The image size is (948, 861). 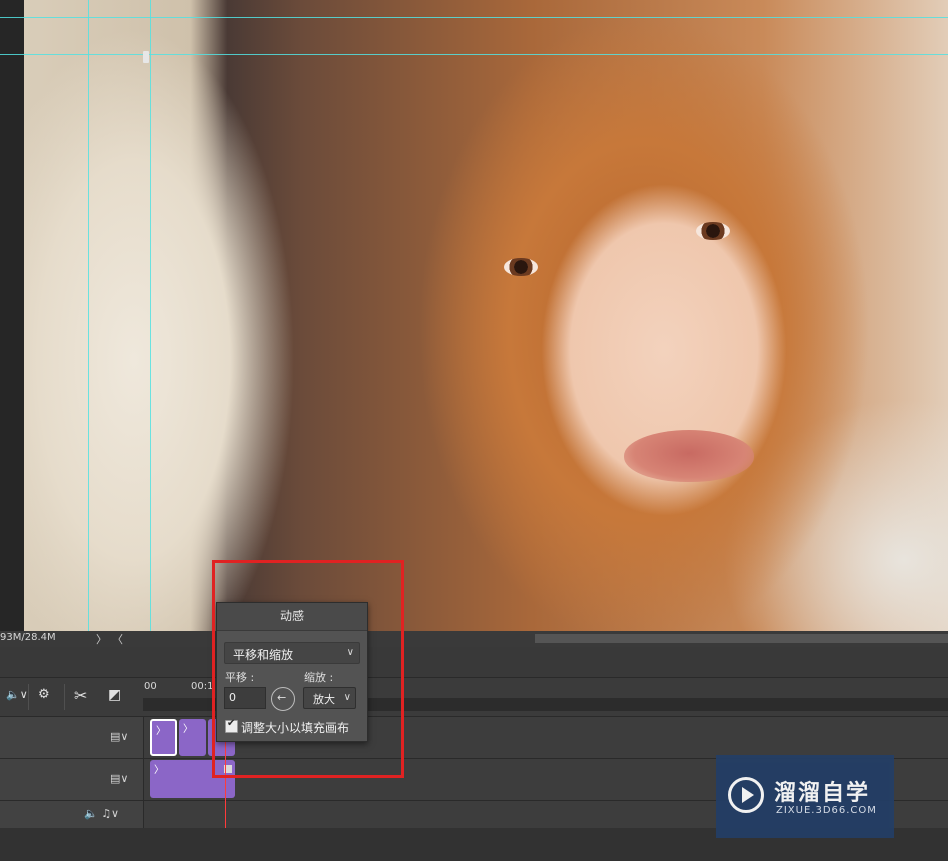 I want to click on lips, so click(x=689, y=456).